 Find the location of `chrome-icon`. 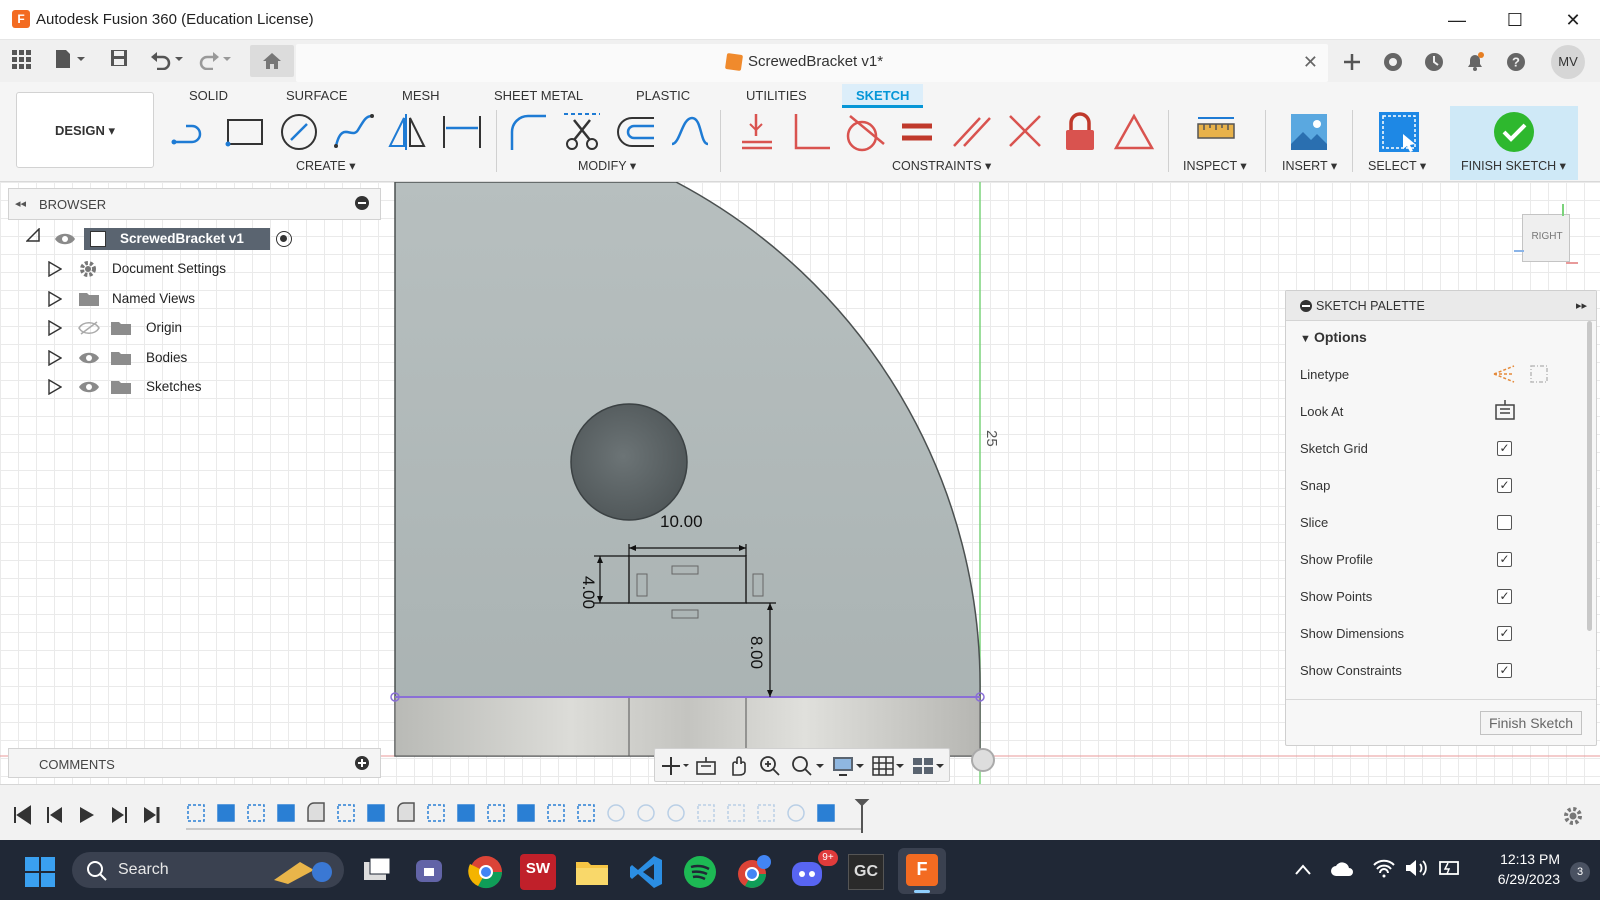

chrome-icon is located at coordinates (486, 872).